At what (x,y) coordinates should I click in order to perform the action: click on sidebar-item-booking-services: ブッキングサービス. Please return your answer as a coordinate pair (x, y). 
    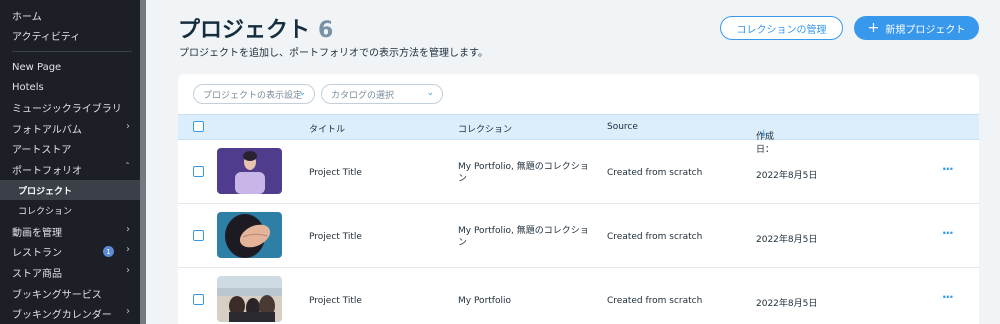
    Looking at the image, I should click on (70, 293).